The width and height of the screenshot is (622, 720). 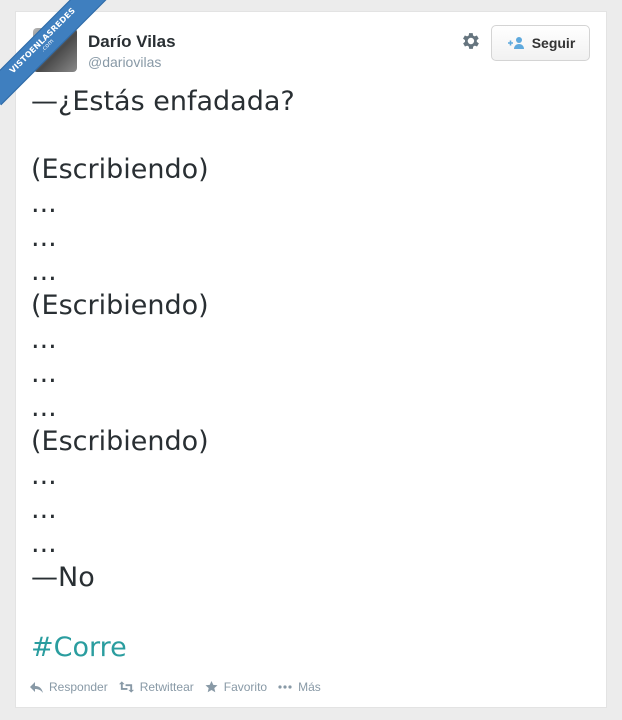 I want to click on tweet-actions: Responder Retwittear Favorito Más, so click(x=181, y=687).